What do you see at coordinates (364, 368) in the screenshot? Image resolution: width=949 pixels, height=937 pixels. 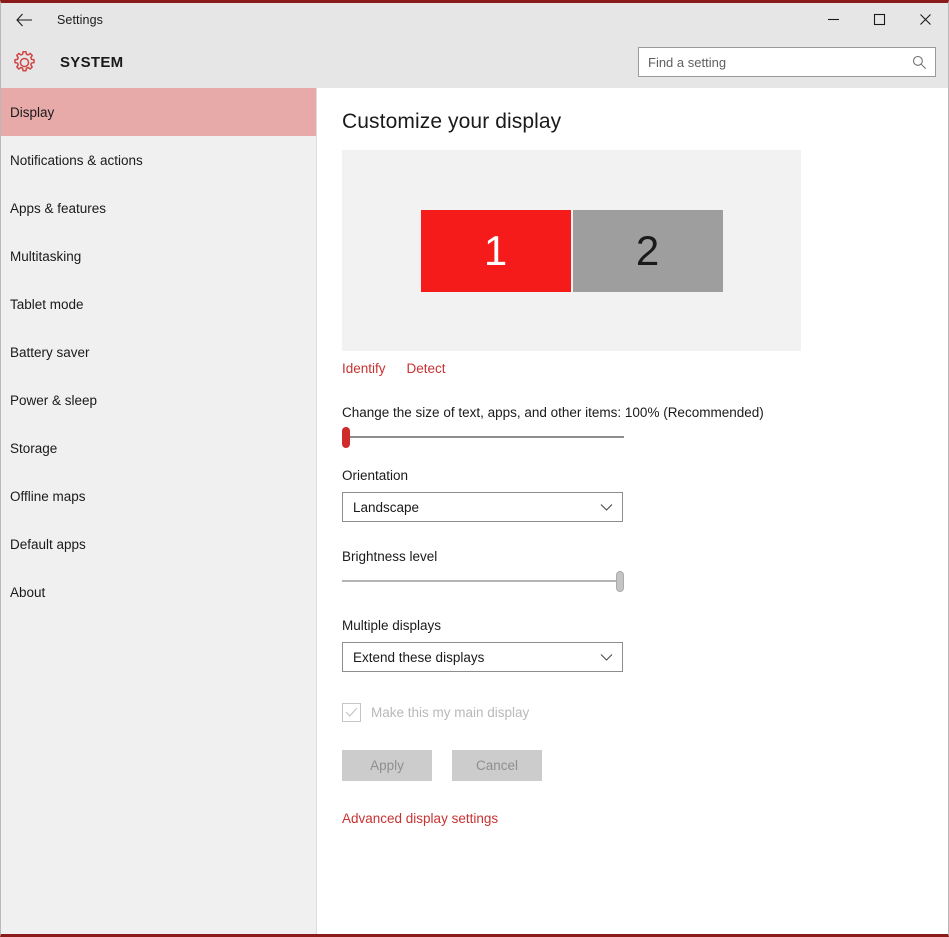 I see `identify-link: Identify` at bounding box center [364, 368].